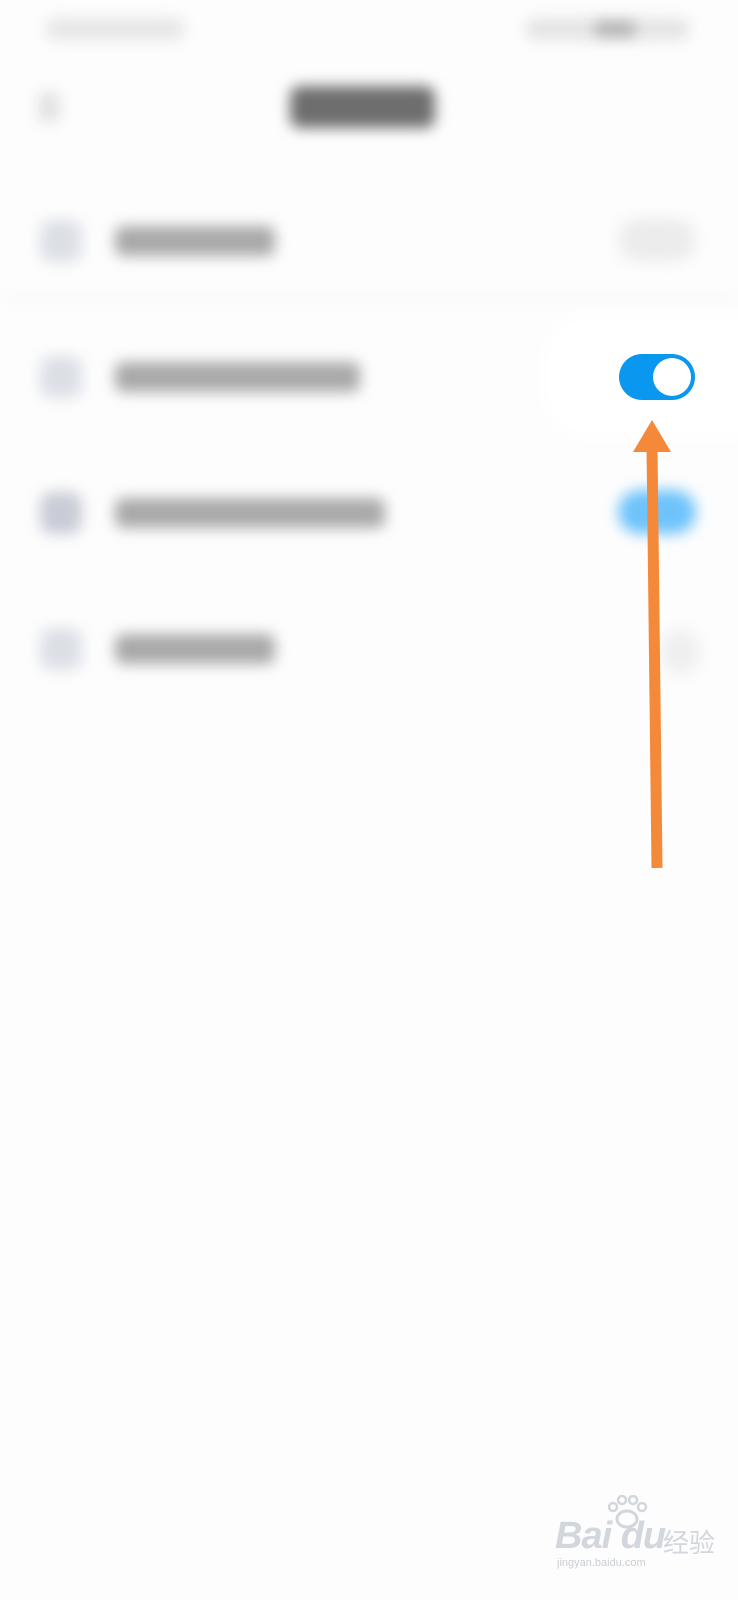 This screenshot has height=1600, width=738. What do you see at coordinates (601, 1563) in the screenshot?
I see `watermark-url: jingyan.baidu.com` at bounding box center [601, 1563].